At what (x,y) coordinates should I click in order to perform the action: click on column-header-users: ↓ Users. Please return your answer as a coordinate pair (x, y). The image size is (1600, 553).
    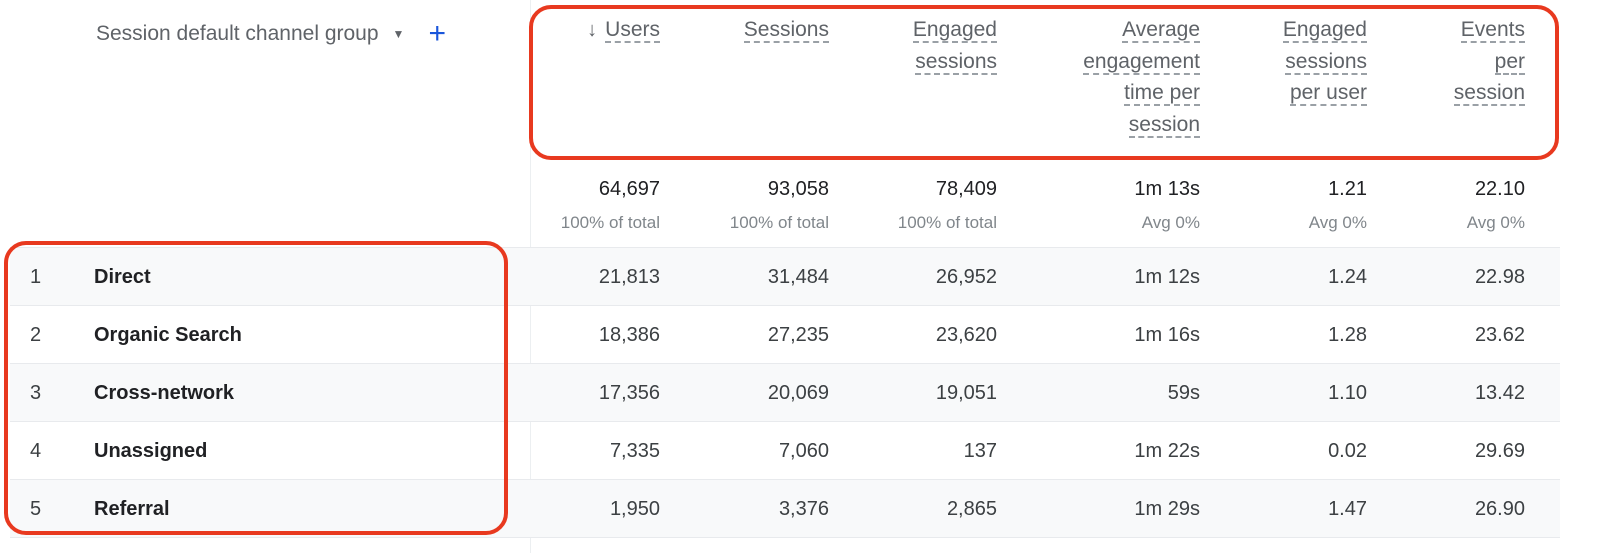
    Looking at the image, I should click on (580, 30).